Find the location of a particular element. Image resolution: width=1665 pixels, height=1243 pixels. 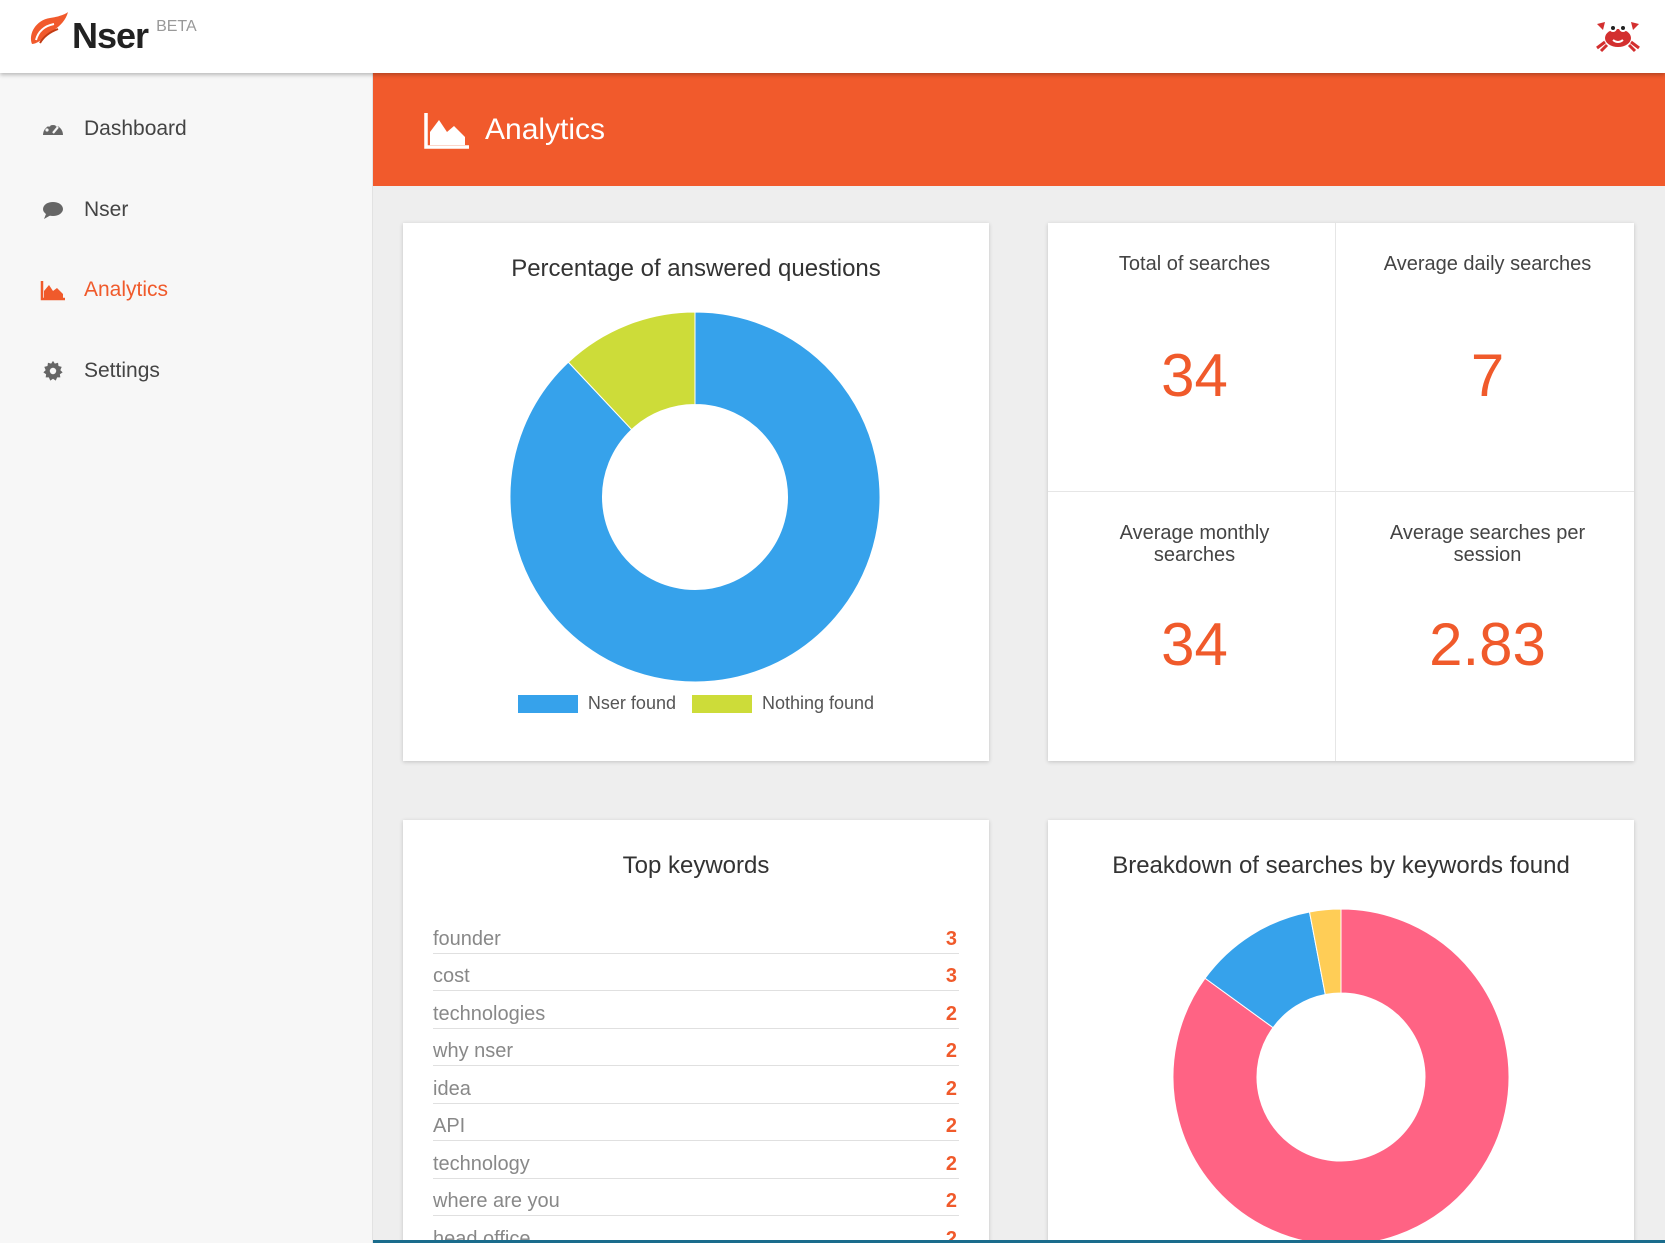

top-bar: Nser BETA is located at coordinates (832, 36).